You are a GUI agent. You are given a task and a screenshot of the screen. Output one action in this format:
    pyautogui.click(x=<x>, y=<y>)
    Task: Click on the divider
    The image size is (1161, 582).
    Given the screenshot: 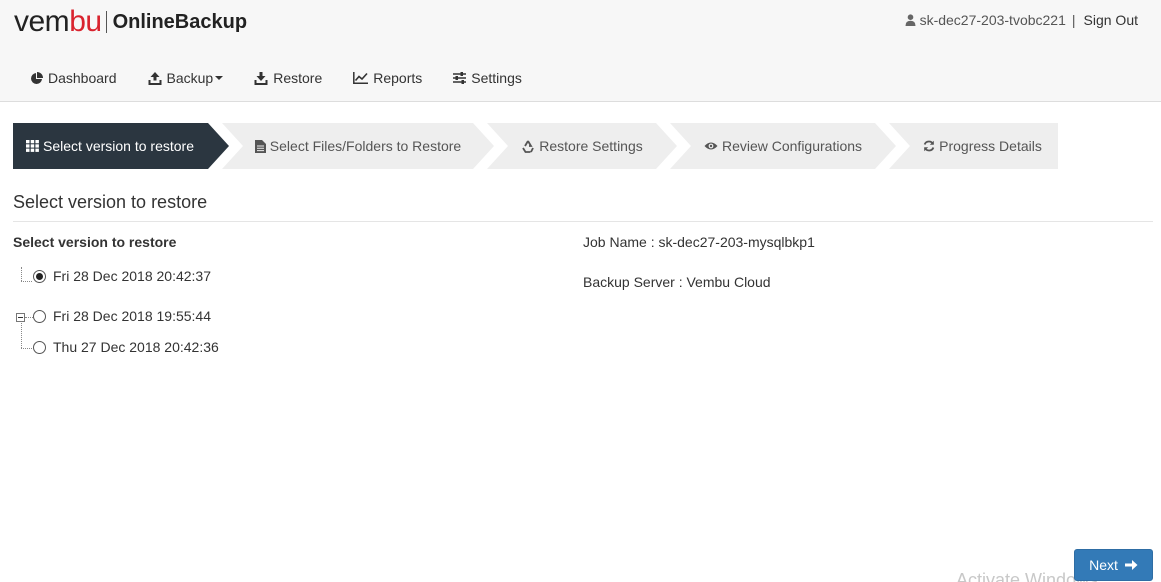 What is the action you would take?
    pyautogui.click(x=583, y=221)
    